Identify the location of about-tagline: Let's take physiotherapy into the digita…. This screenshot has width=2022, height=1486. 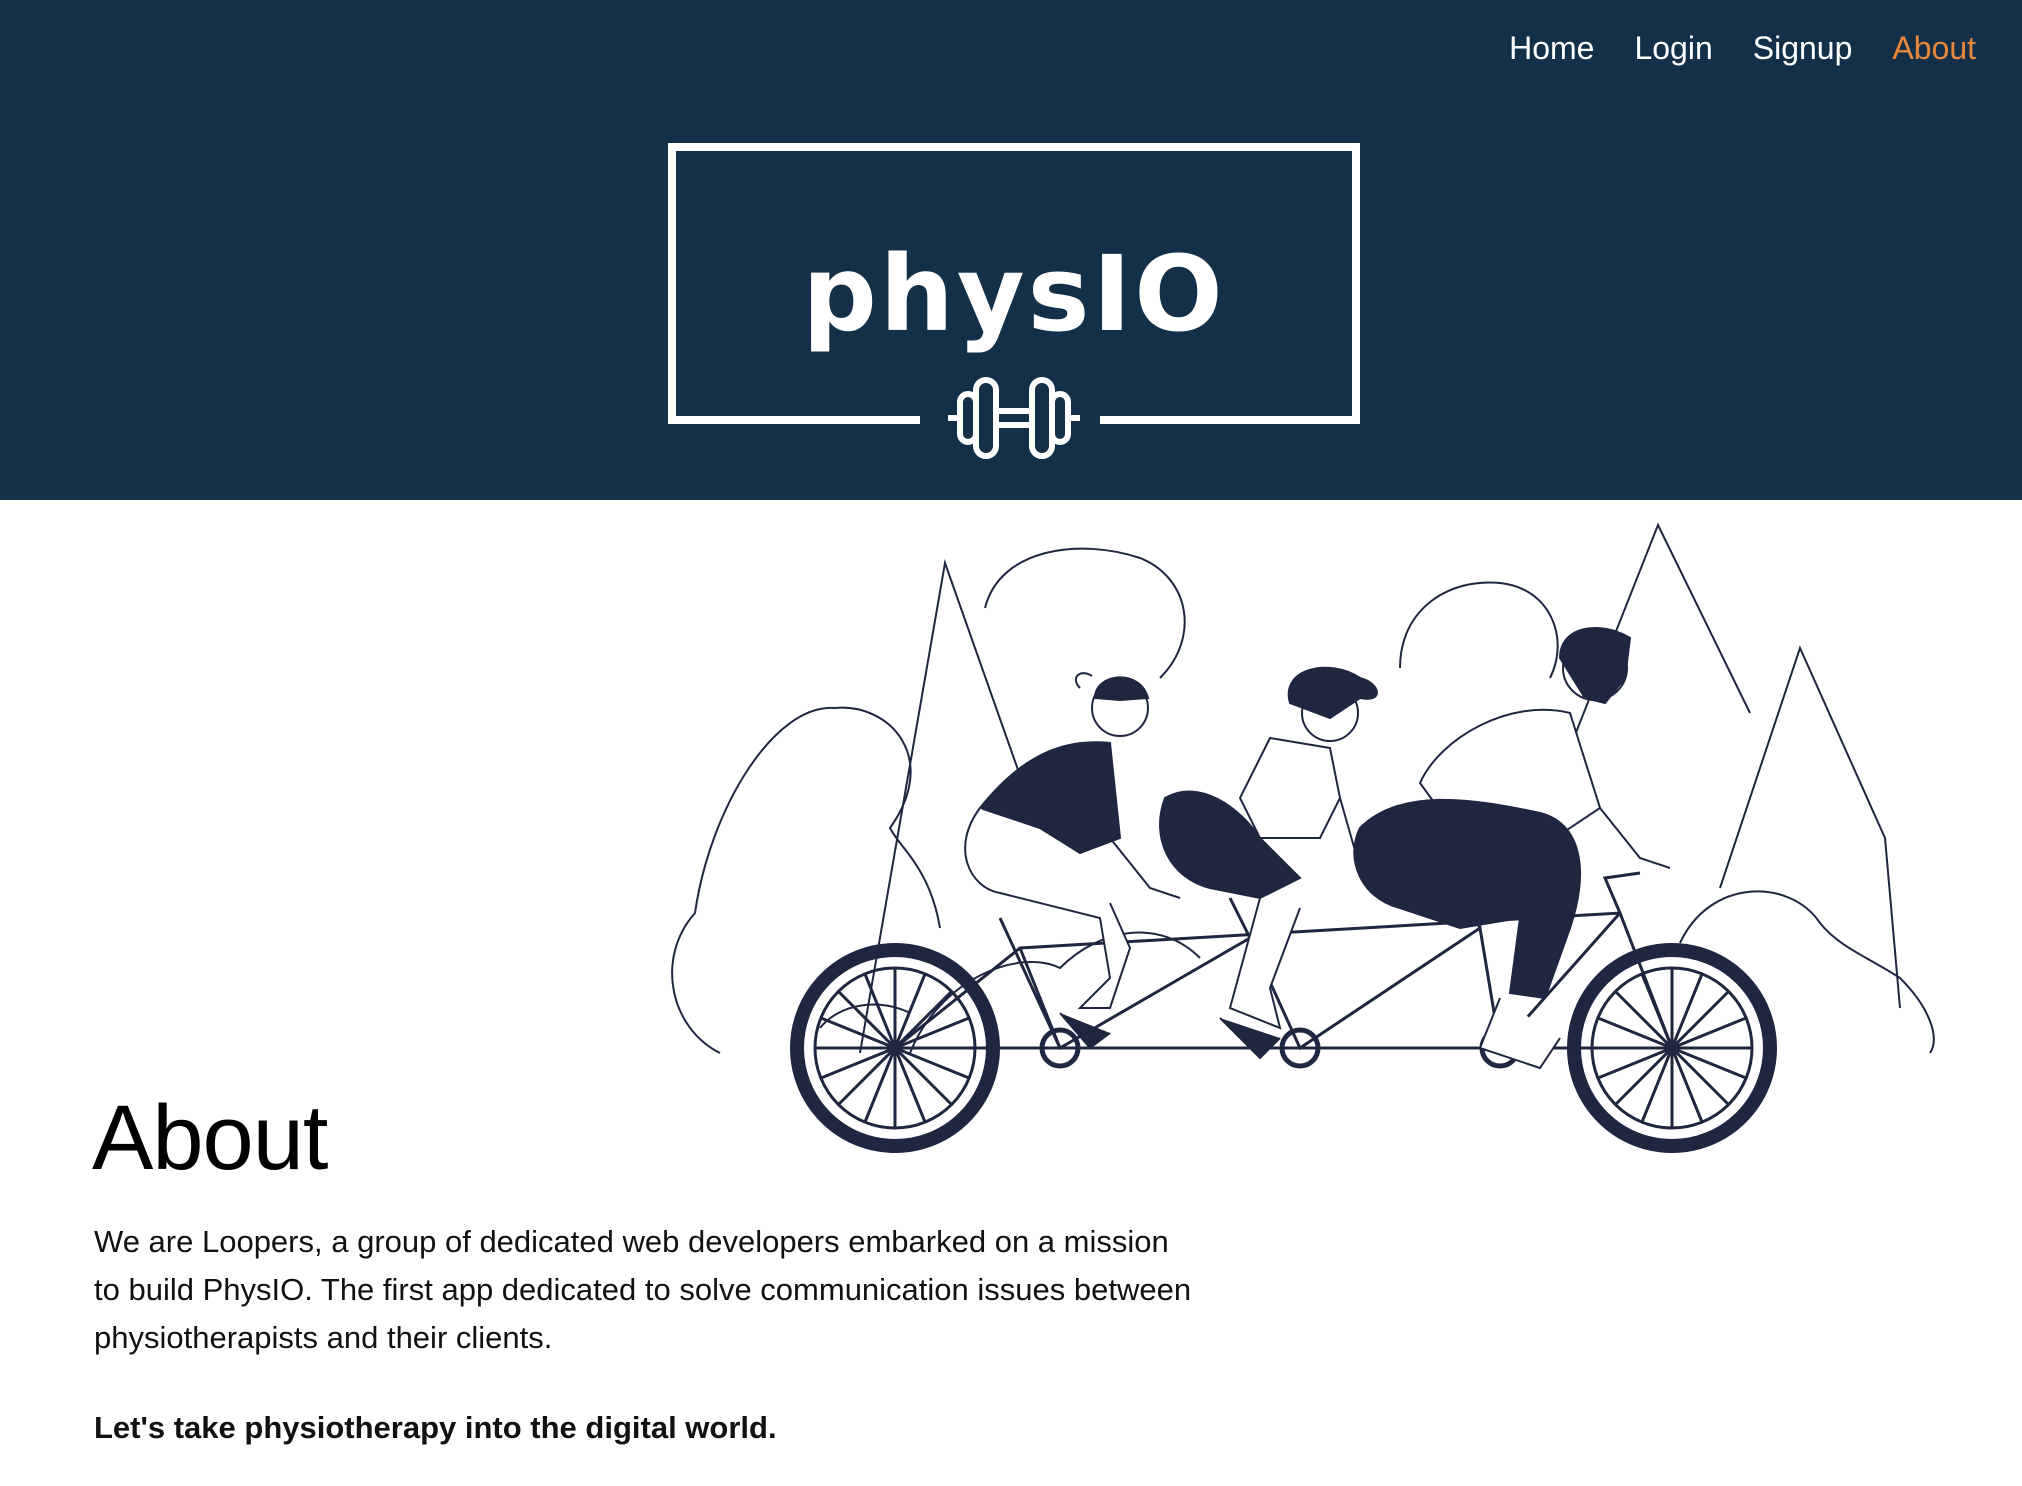
(435, 1427).